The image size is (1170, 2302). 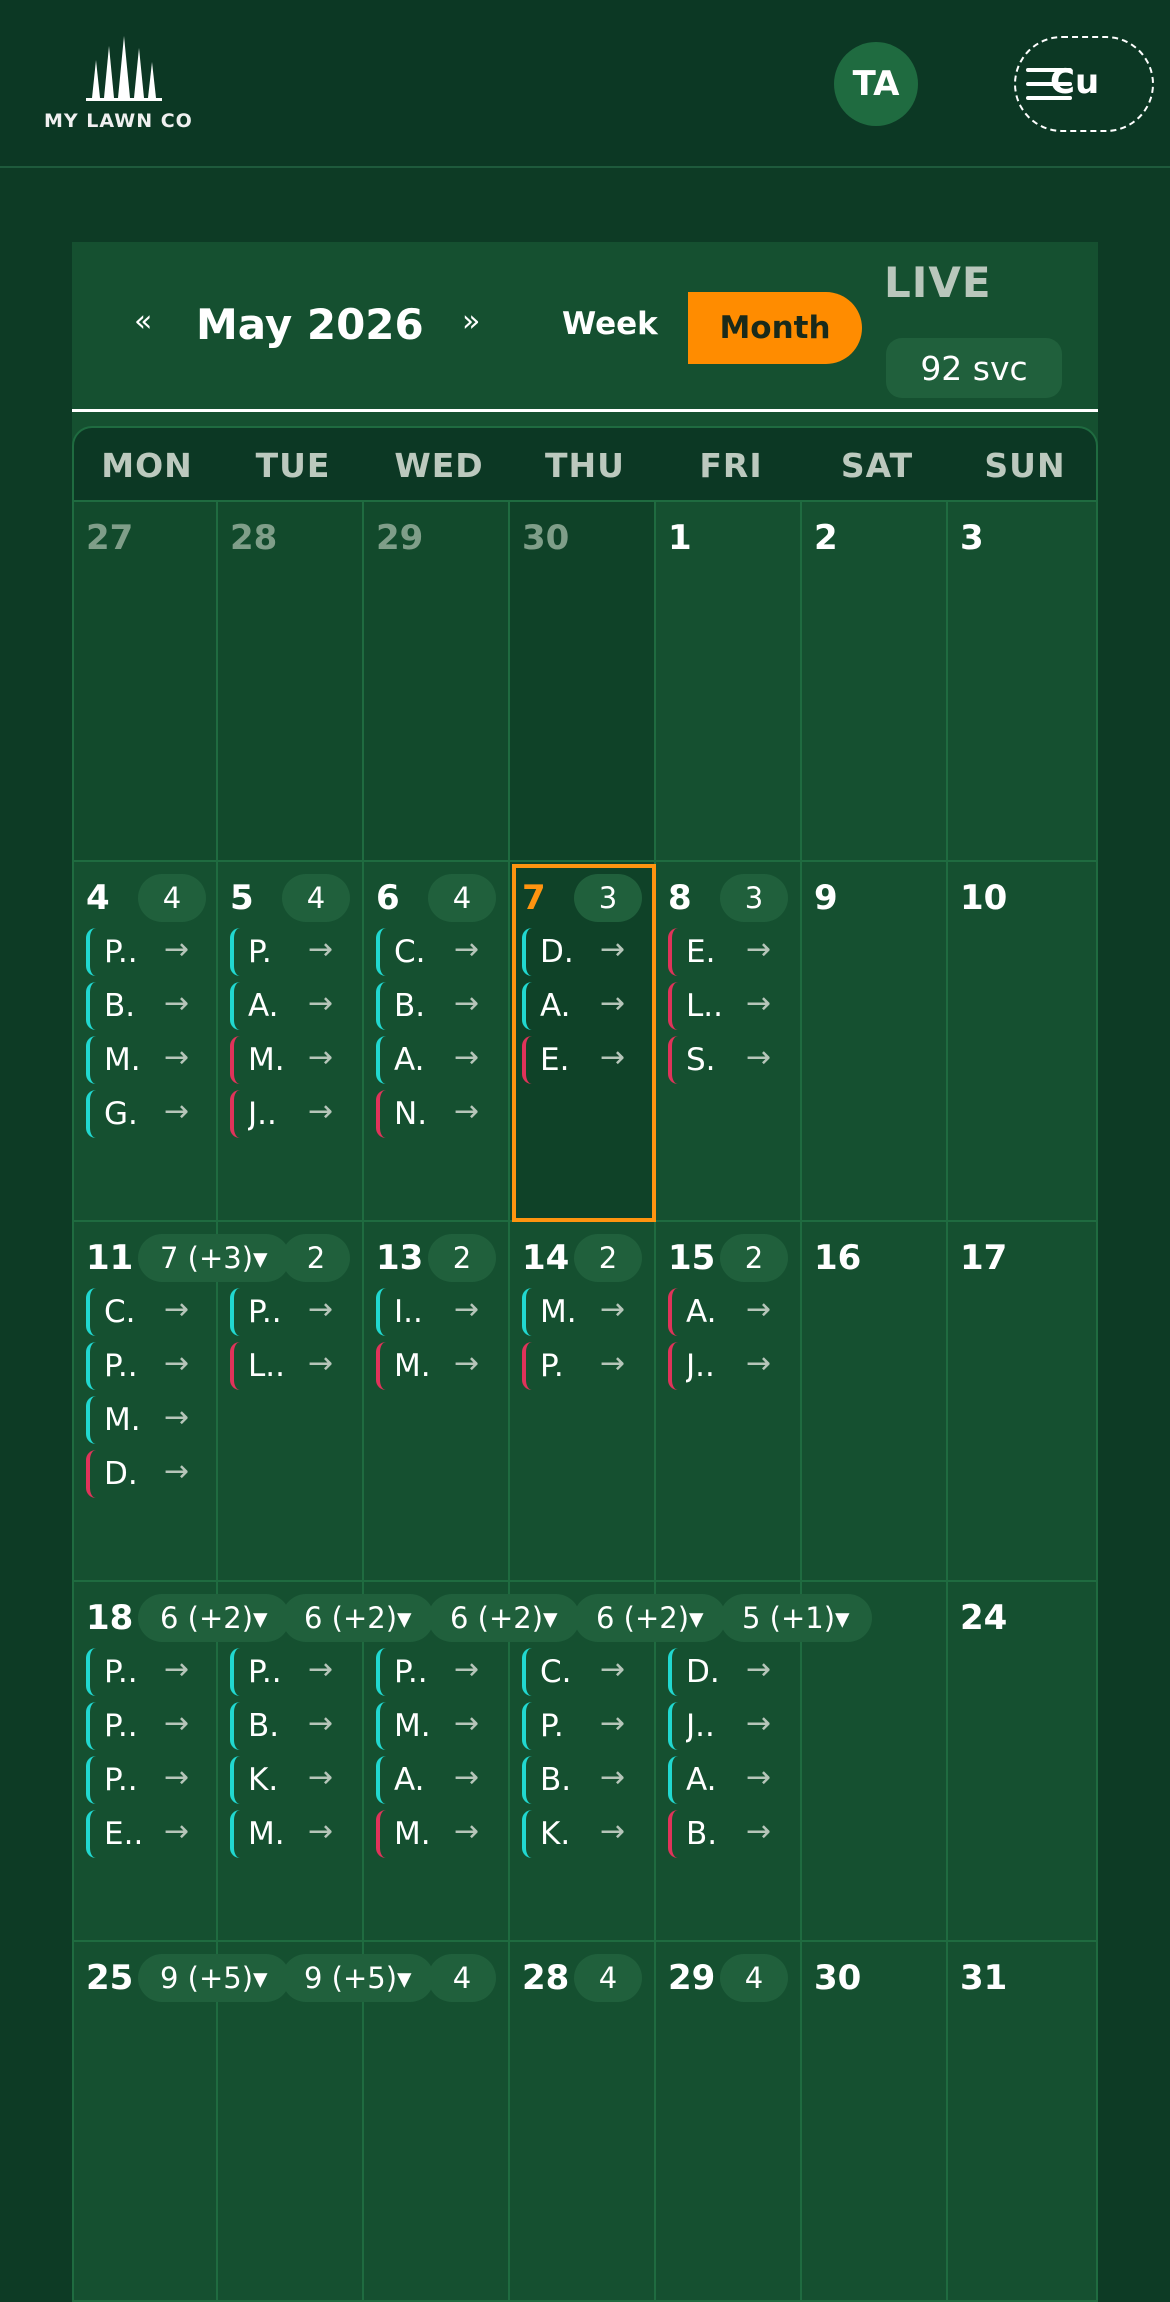 What do you see at coordinates (796, 1618) in the screenshot?
I see `appointment-count-badge: 5 (+1)▾` at bounding box center [796, 1618].